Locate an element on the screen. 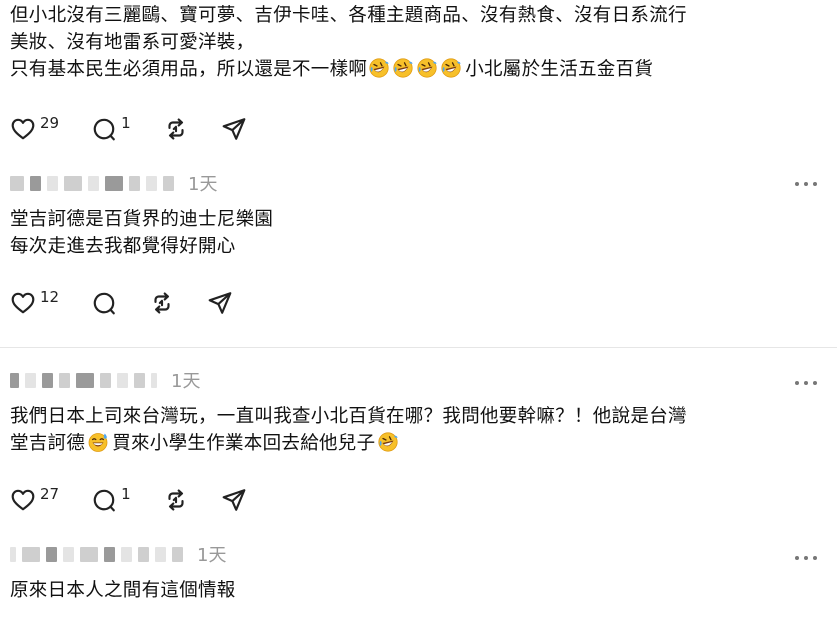  post-line-text: 買來小學生作業本回去給他兒子 is located at coordinates (244, 443).